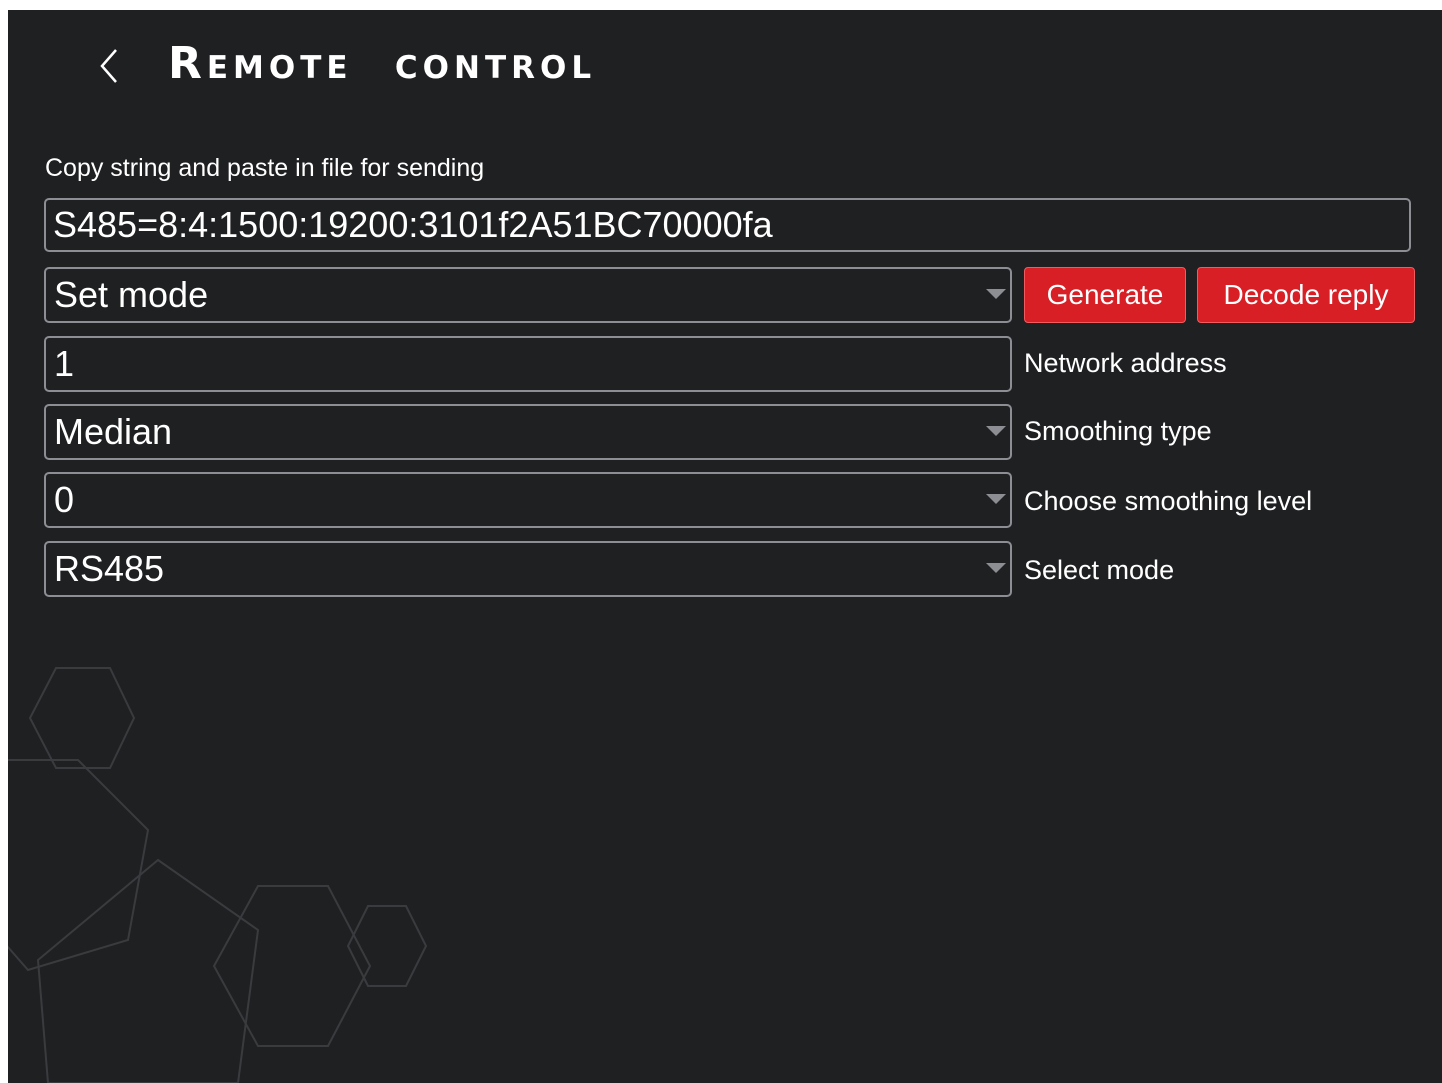  What do you see at coordinates (528, 569) in the screenshot?
I see `mode-select: RS485` at bounding box center [528, 569].